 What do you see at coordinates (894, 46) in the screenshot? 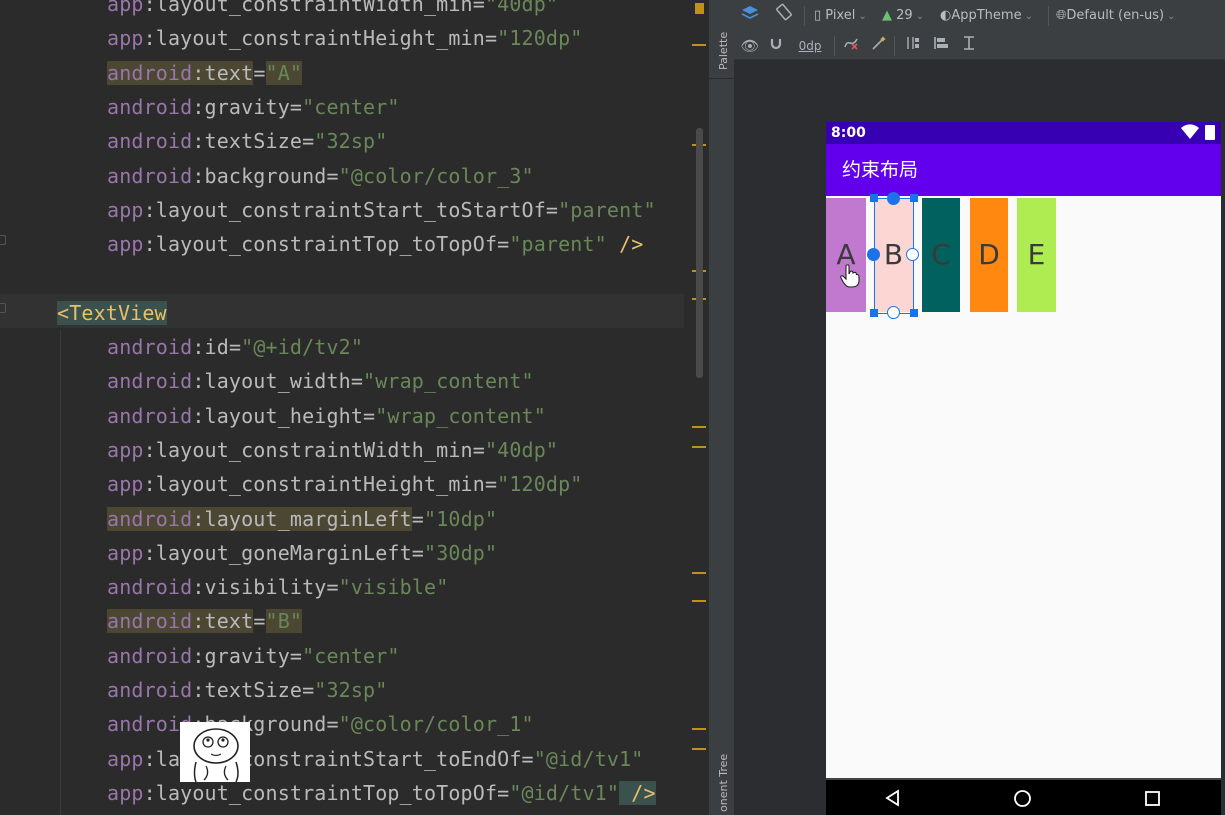
I see `toolbar-divider` at bounding box center [894, 46].